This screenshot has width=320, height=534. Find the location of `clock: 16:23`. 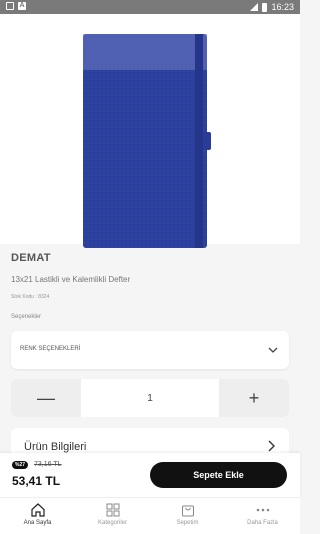

clock: 16:23 is located at coordinates (282, 7).